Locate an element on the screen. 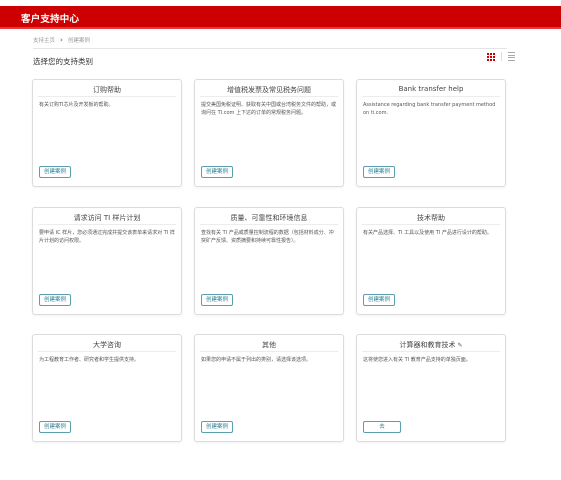 The width and height of the screenshot is (561, 480). page-header: 客户支持中心 is located at coordinates (280, 17).